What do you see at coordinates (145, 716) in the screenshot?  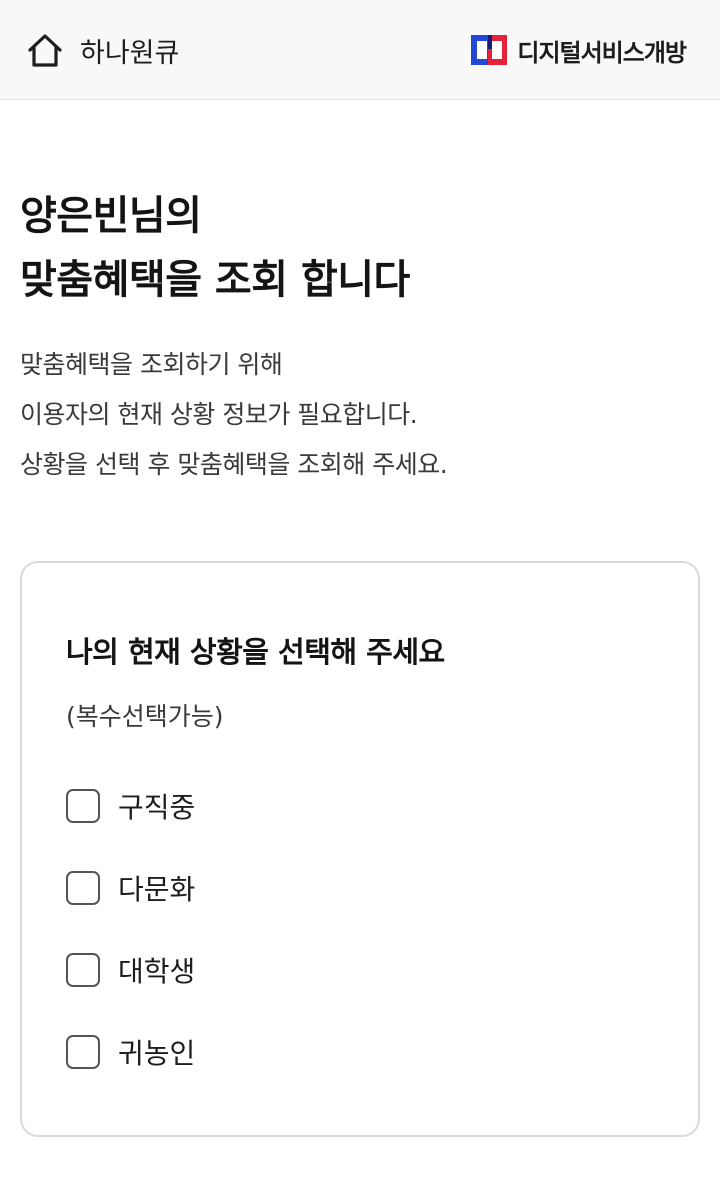 I see `multi-select-hint: (복수선택가능)` at bounding box center [145, 716].